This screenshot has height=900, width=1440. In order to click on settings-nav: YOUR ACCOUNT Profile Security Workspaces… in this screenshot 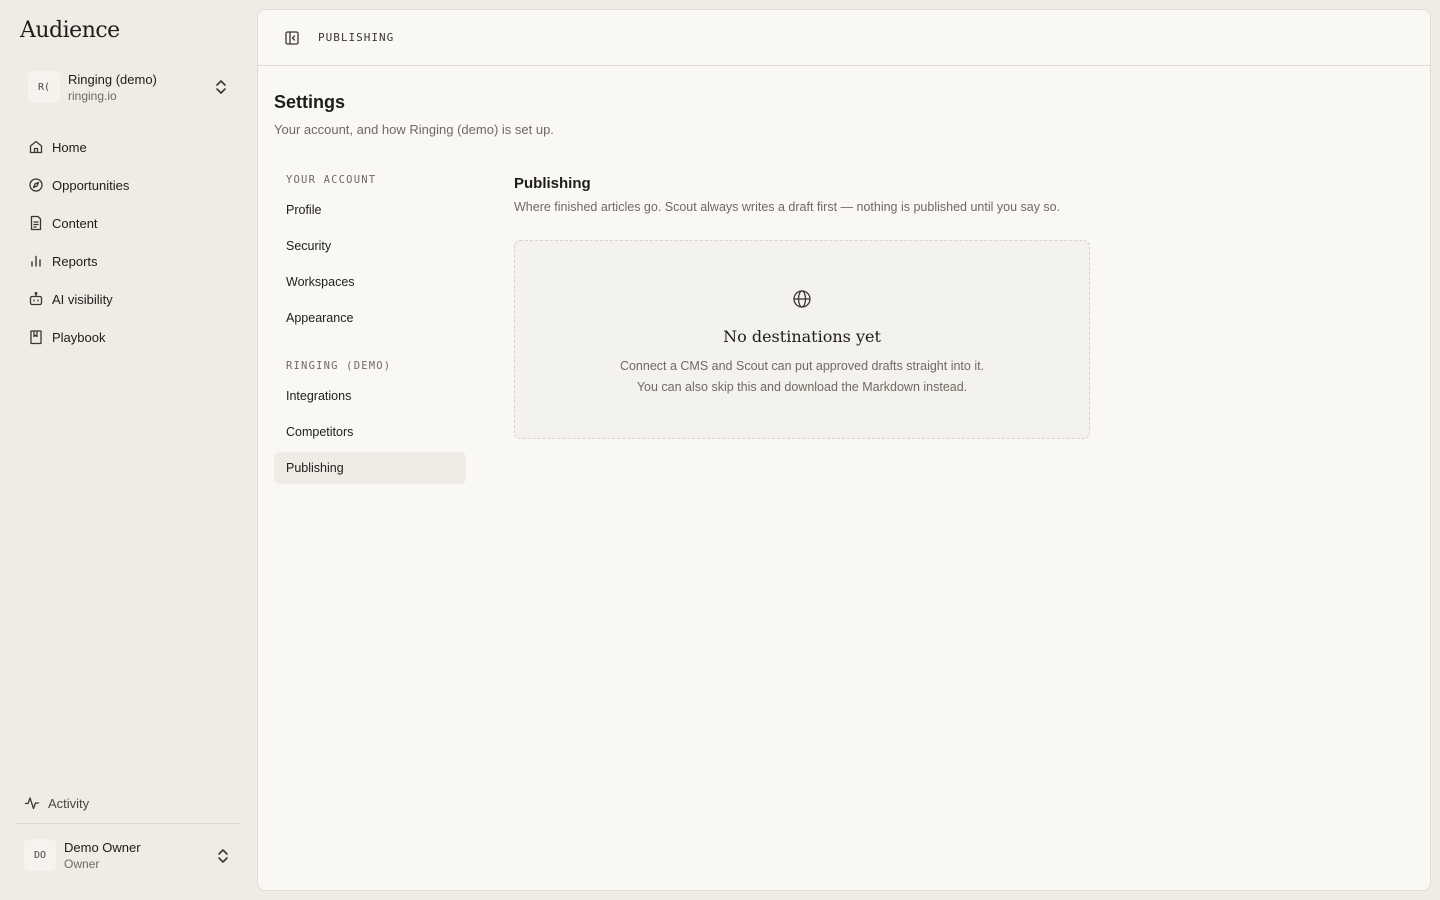, I will do `click(370, 327)`.